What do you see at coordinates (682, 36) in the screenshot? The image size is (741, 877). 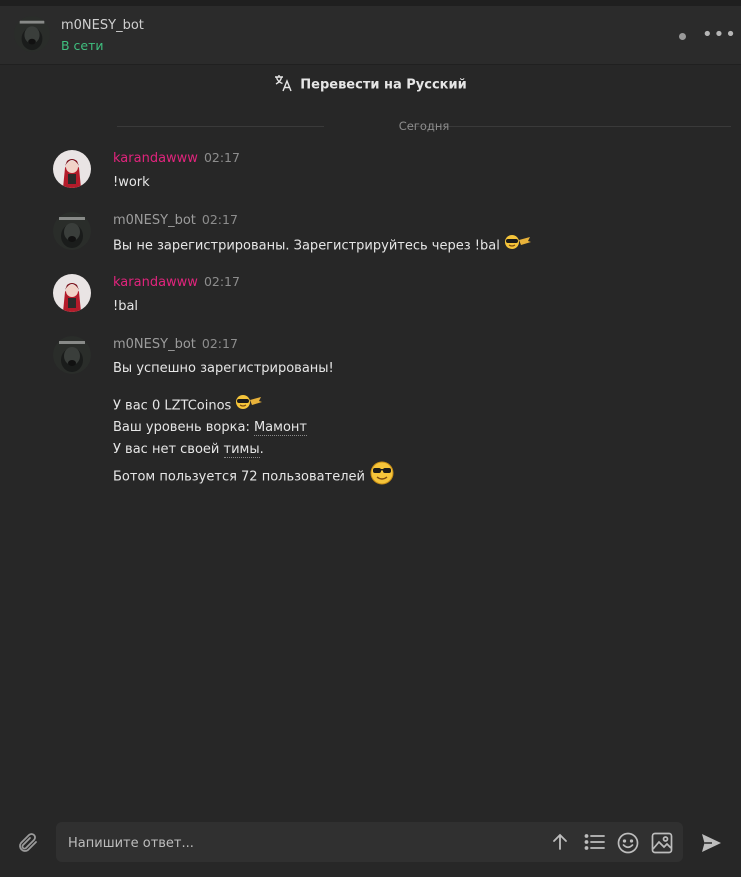 I see `status-dot-icon` at bounding box center [682, 36].